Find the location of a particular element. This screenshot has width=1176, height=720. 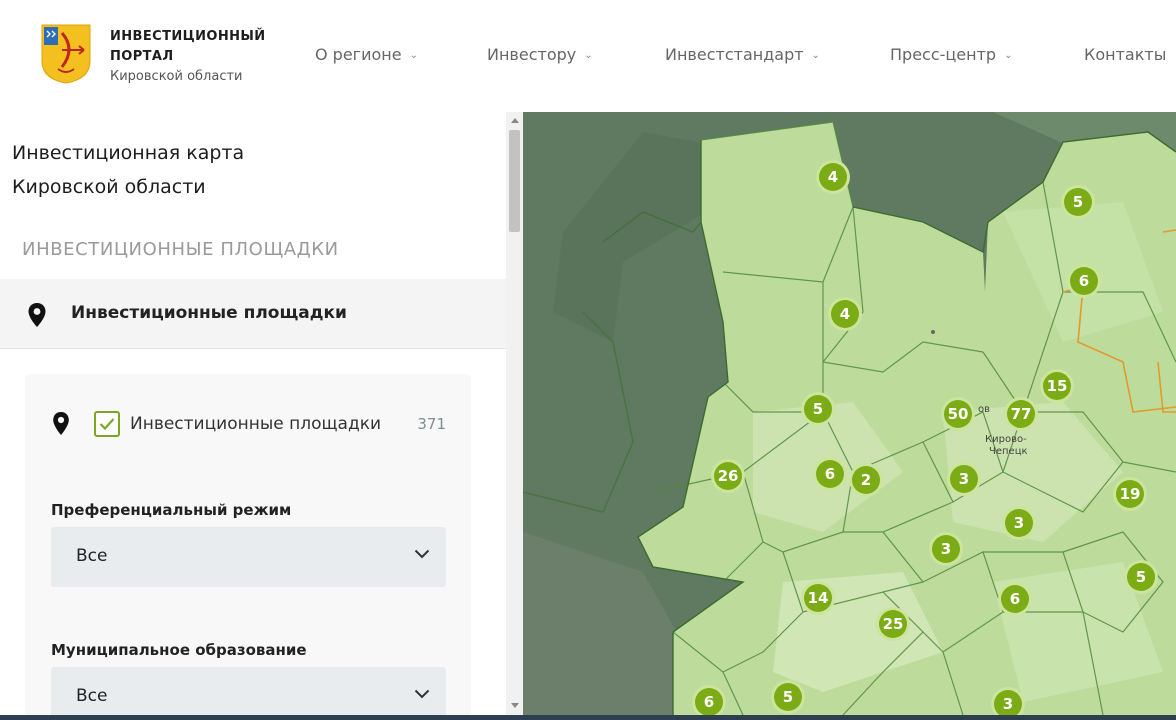

city-label: ов is located at coordinates (984, 409).